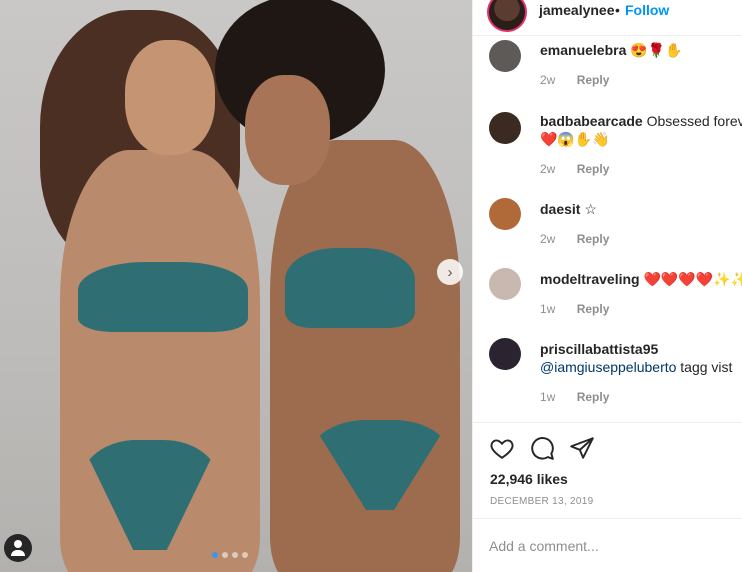  Describe the element at coordinates (18, 548) in the screenshot. I see `user-tags-icon` at that location.